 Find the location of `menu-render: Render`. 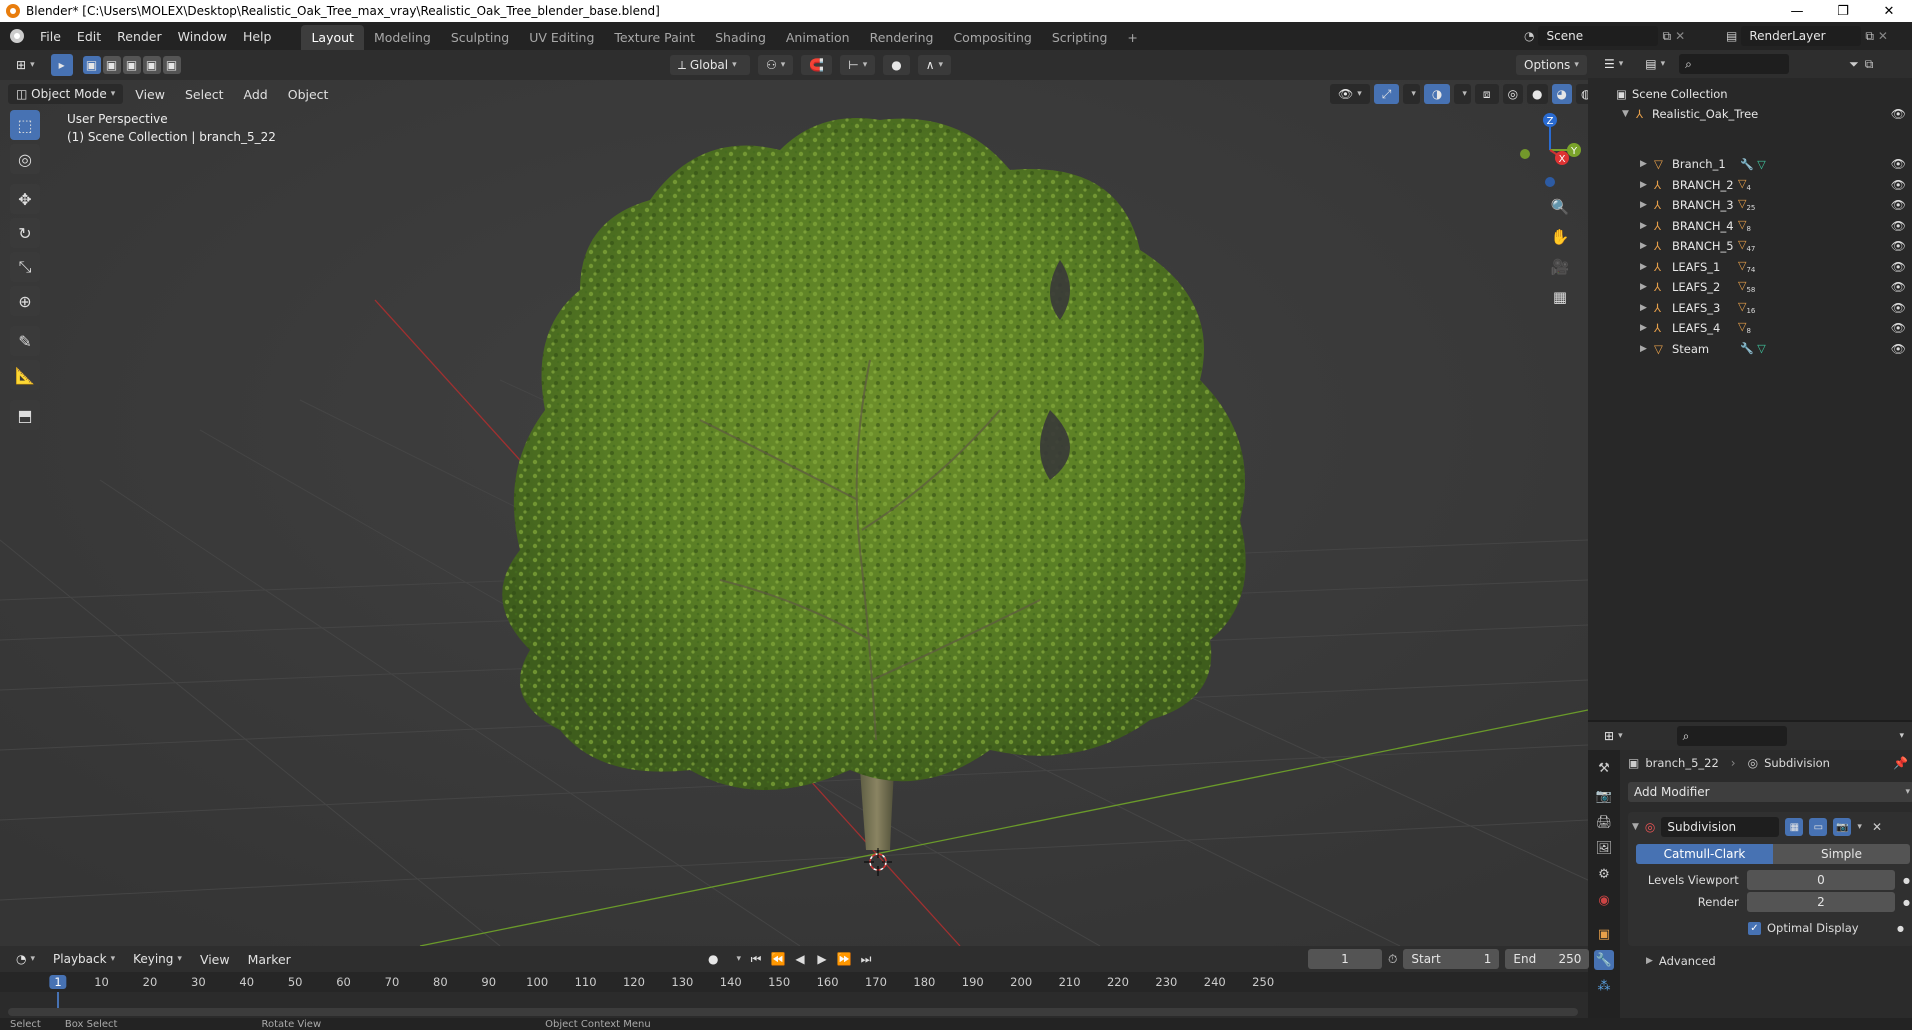

menu-render: Render is located at coordinates (139, 36).